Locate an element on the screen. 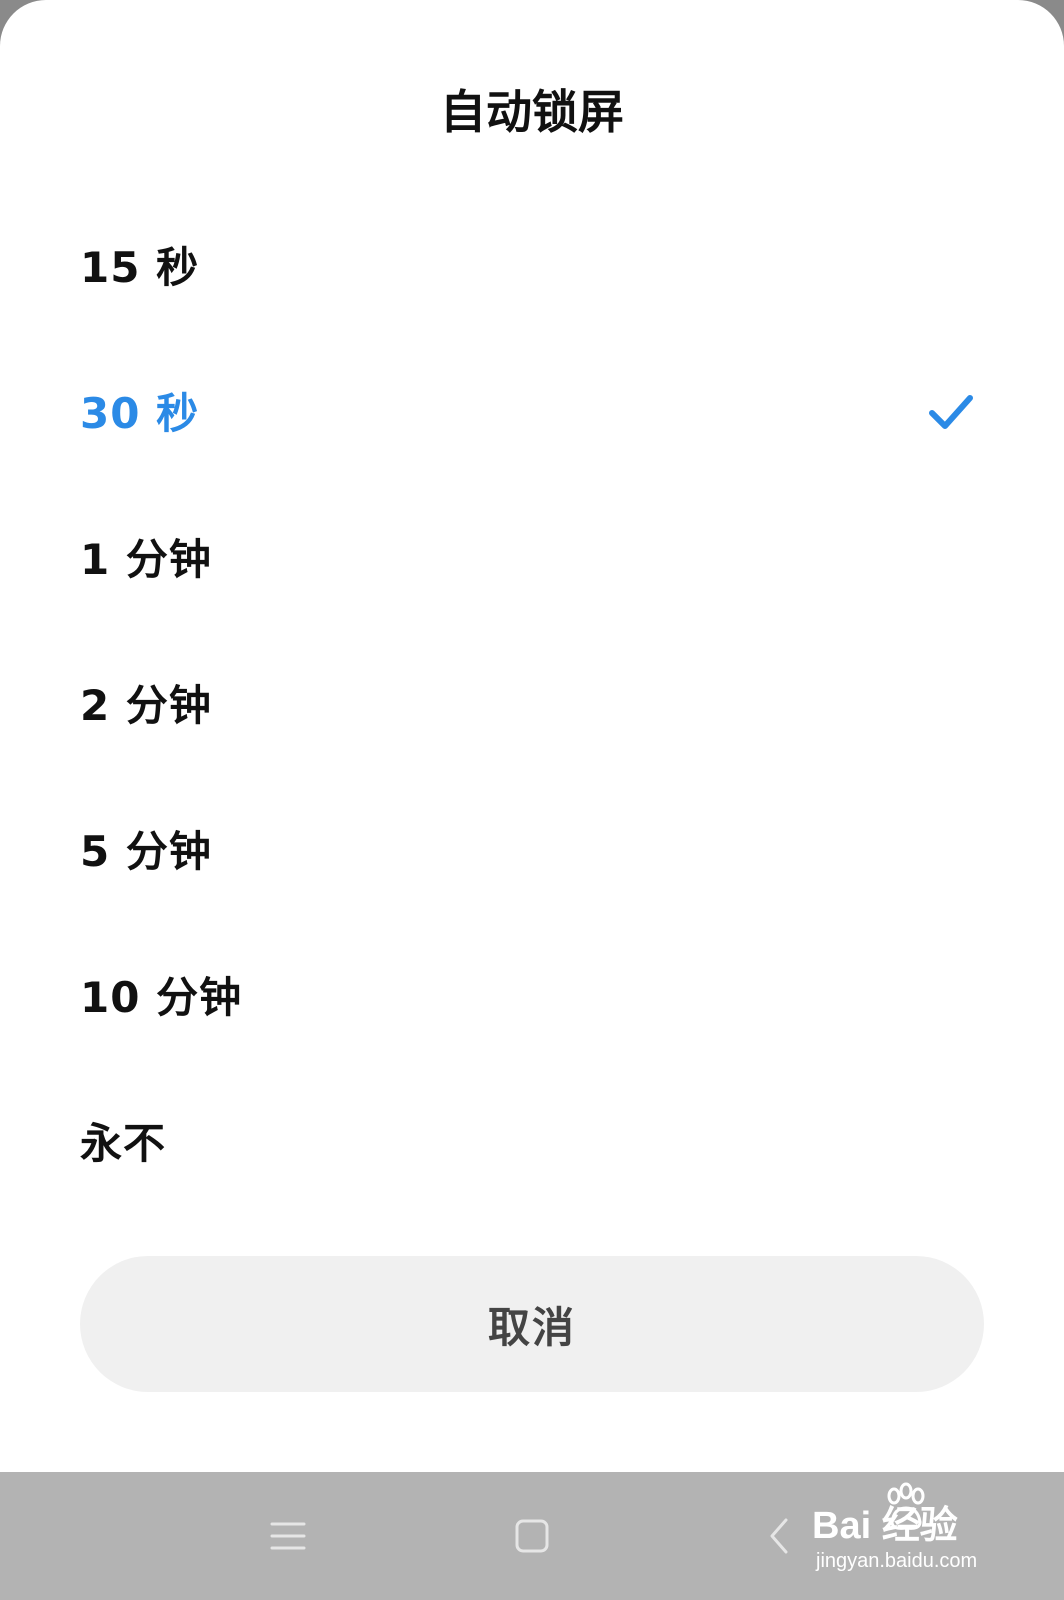 Image resolution: width=1064 pixels, height=1600 pixels. home-icon is located at coordinates (532, 1536).